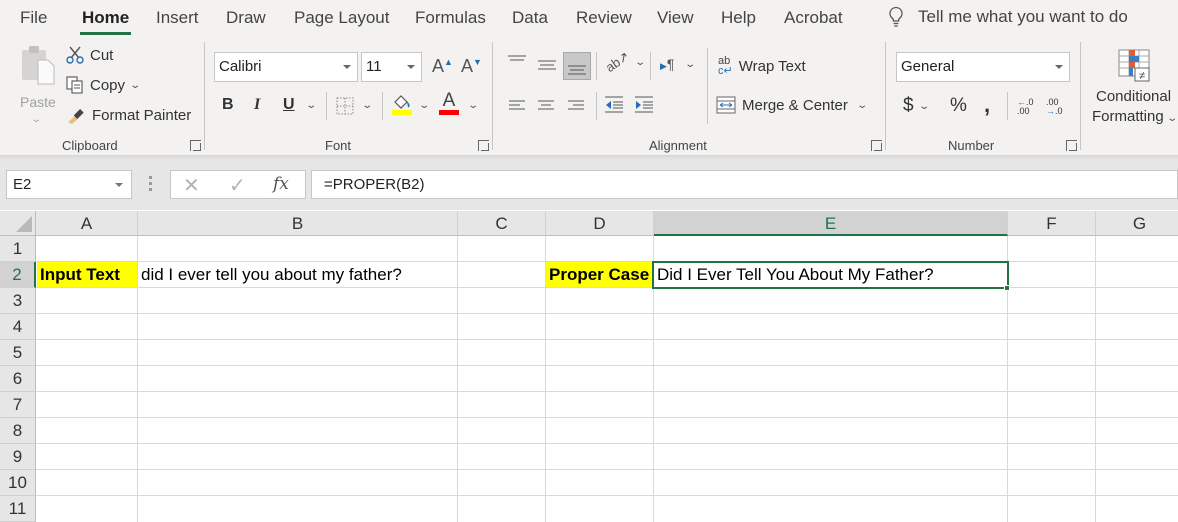  Describe the element at coordinates (450, 18) in the screenshot. I see `tab-formulas: Formulas` at that location.